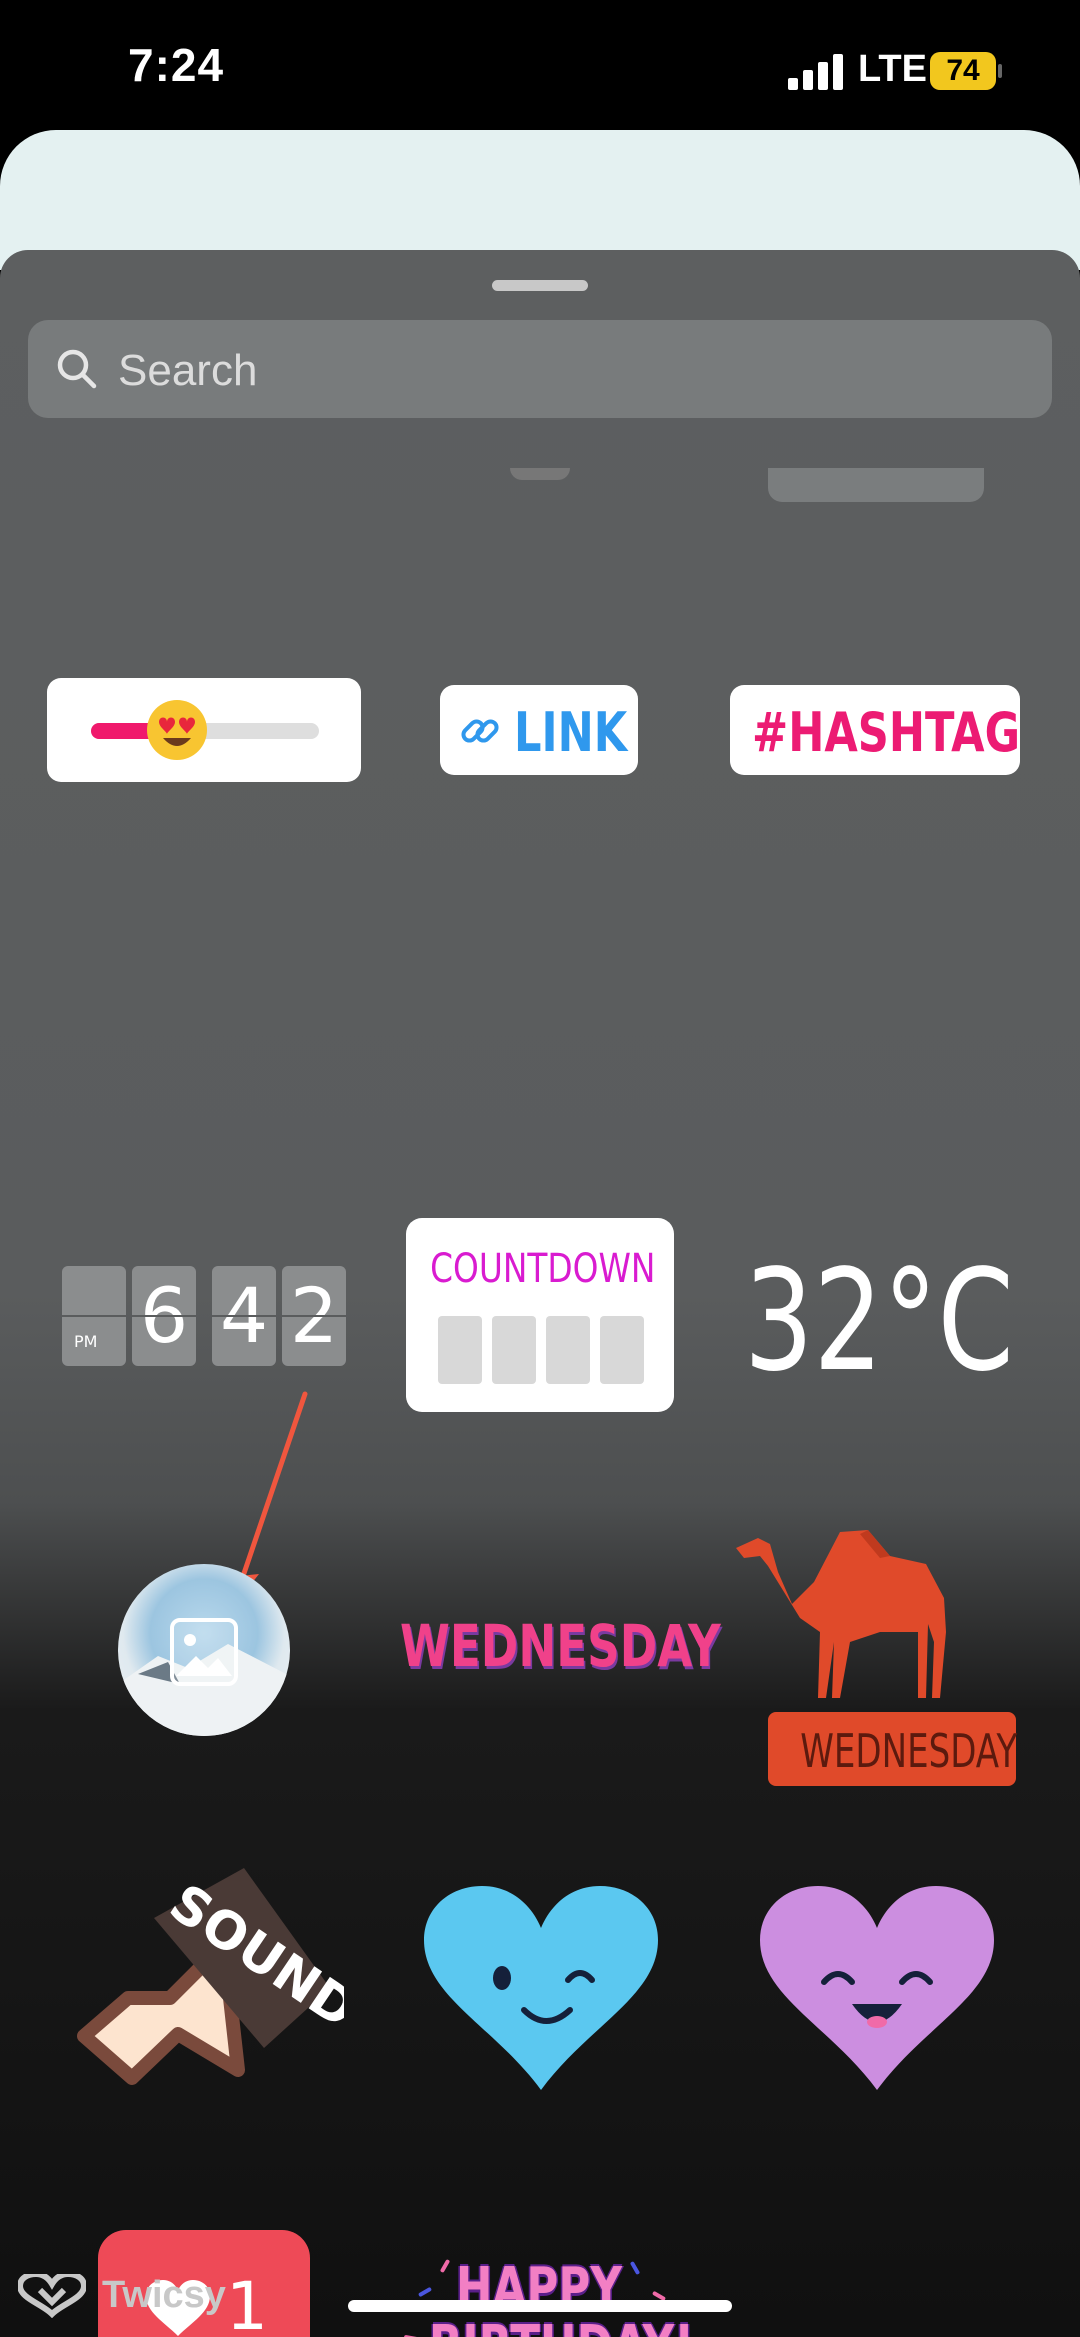 Image resolution: width=1080 pixels, height=2337 pixels. Describe the element at coordinates (571, 732) in the screenshot. I see `link-label: LINK` at that location.